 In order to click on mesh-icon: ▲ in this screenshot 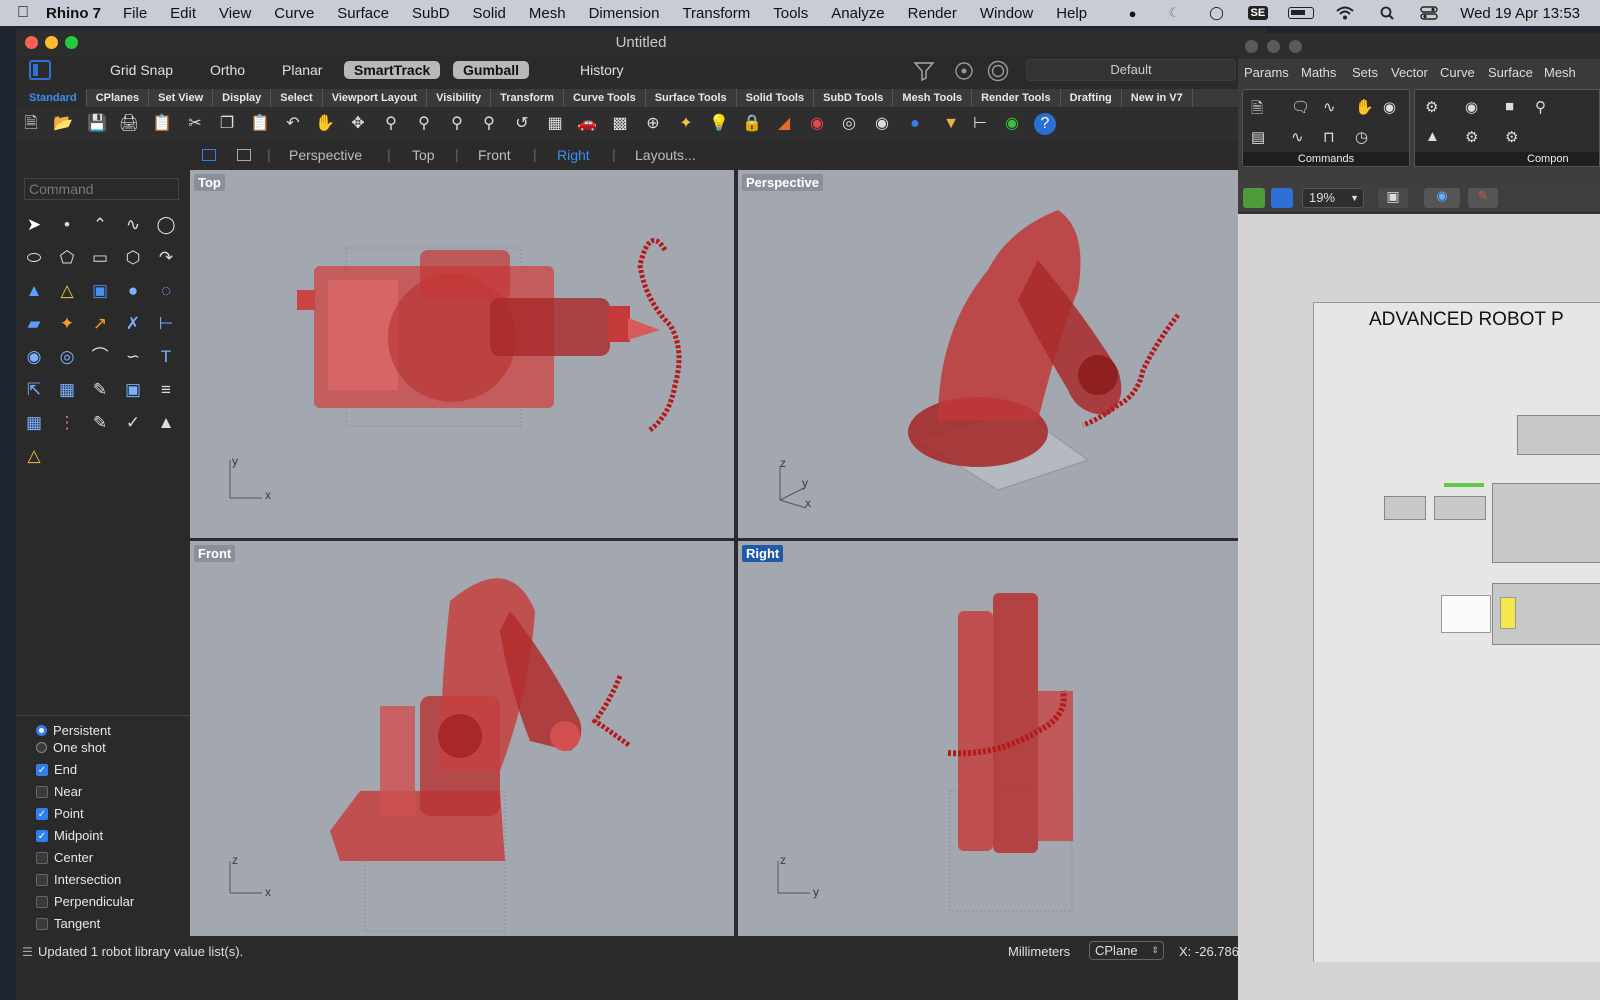, I will do `click(166, 423)`.